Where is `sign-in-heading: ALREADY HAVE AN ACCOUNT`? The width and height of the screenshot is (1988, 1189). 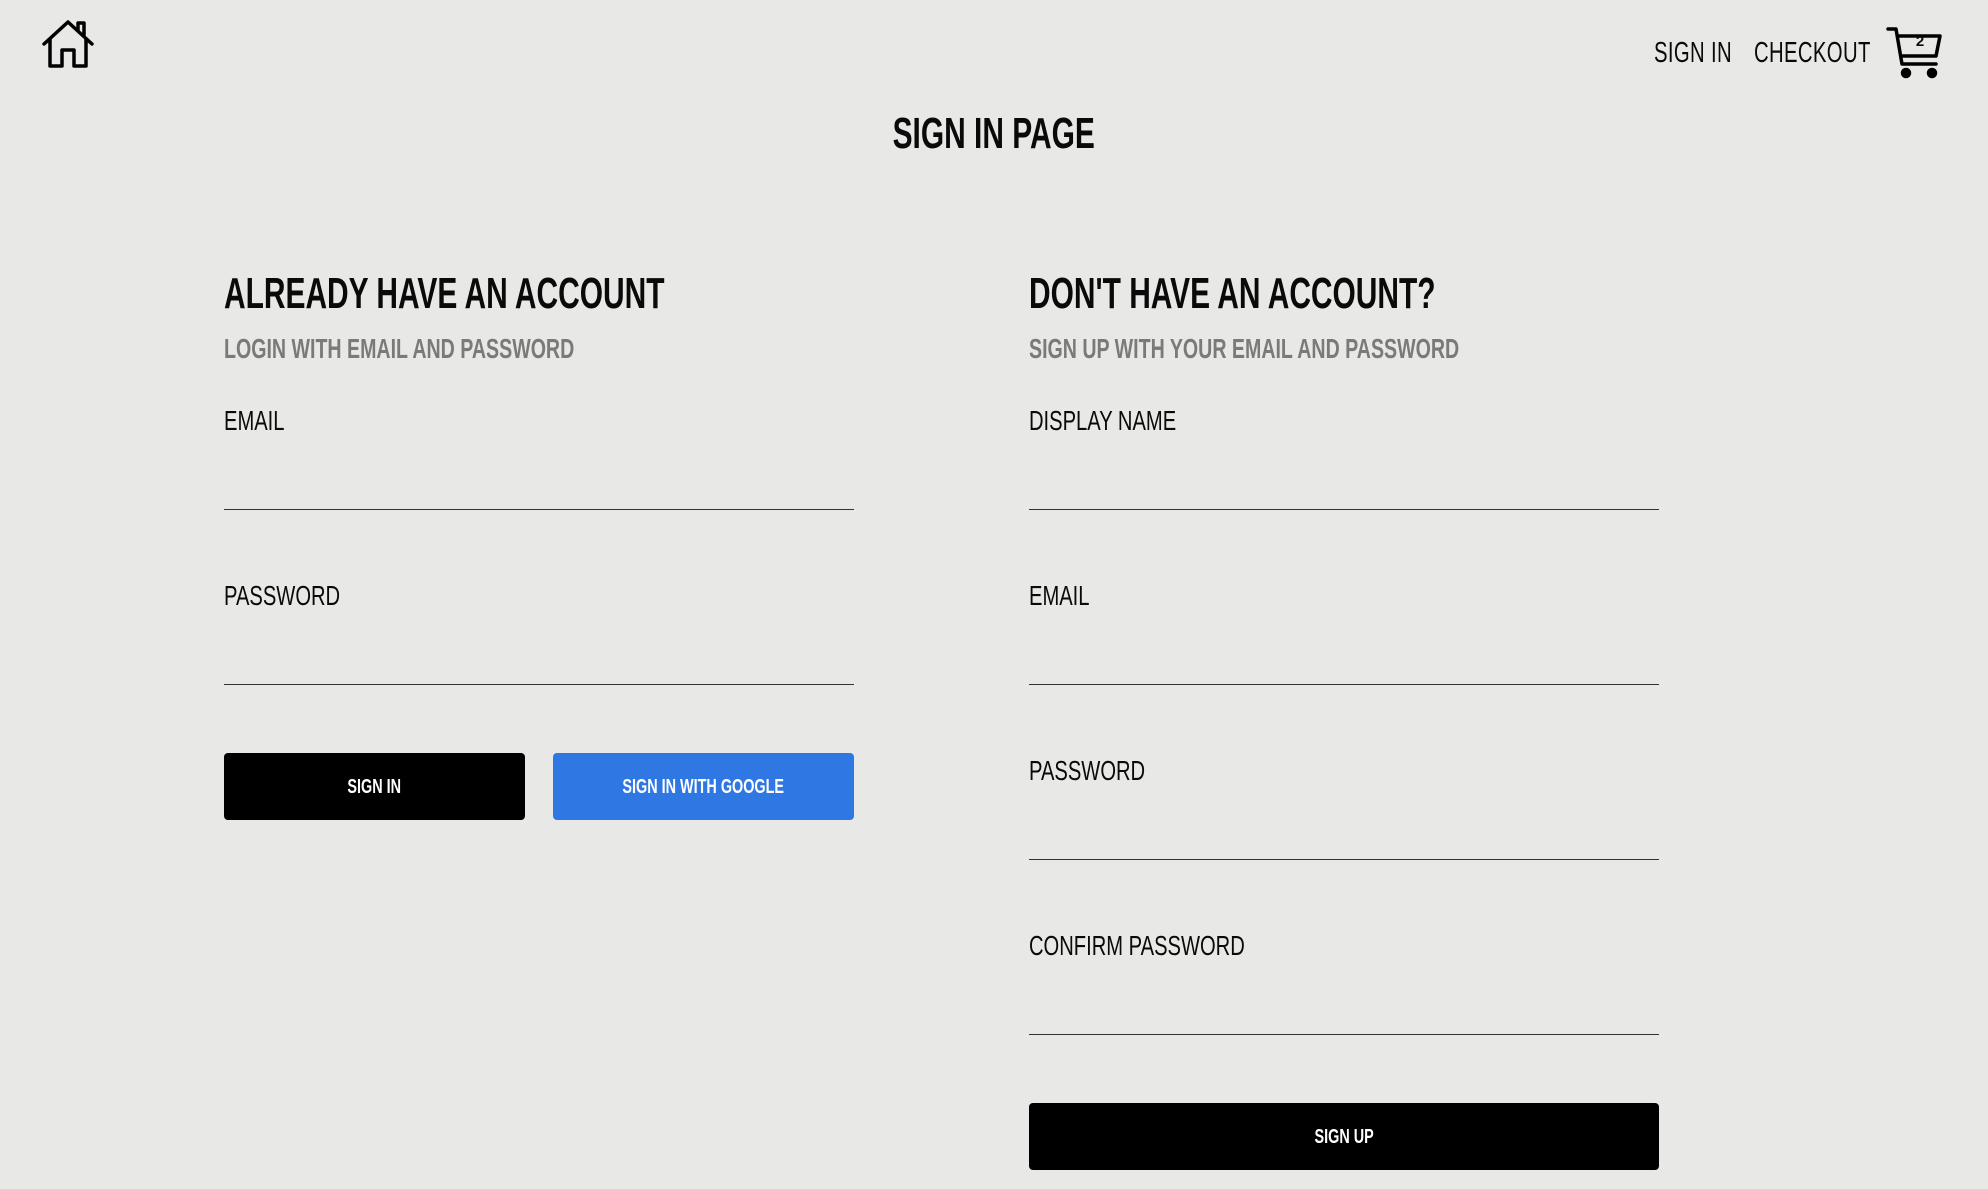
sign-in-heading: ALREADY HAVE AN ACCOUNT is located at coordinates (444, 293).